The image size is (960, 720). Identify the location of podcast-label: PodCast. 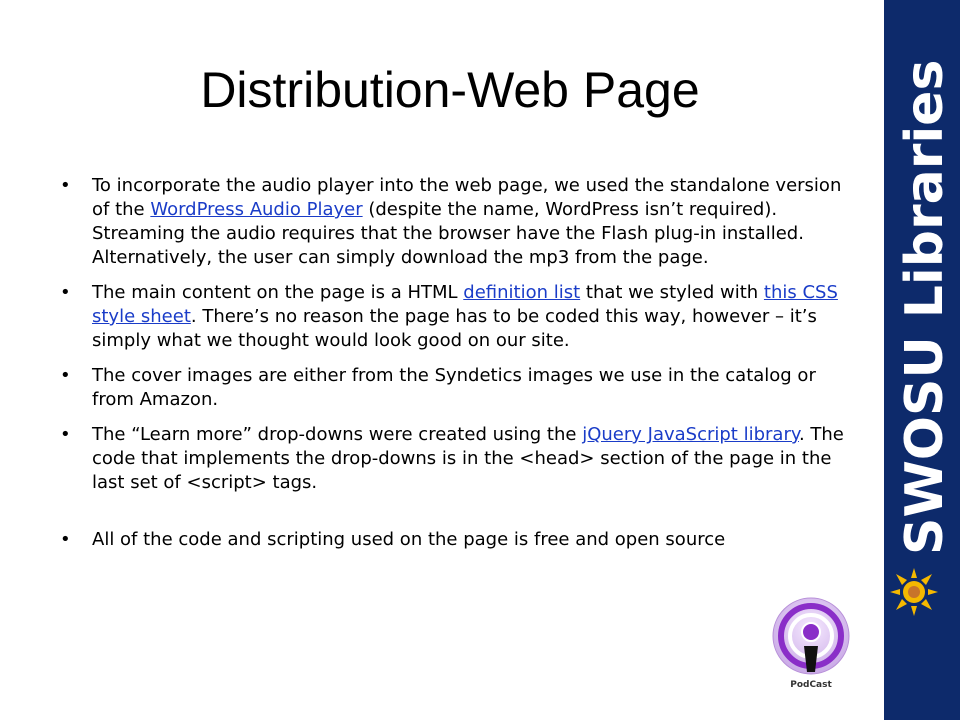
(811, 685).